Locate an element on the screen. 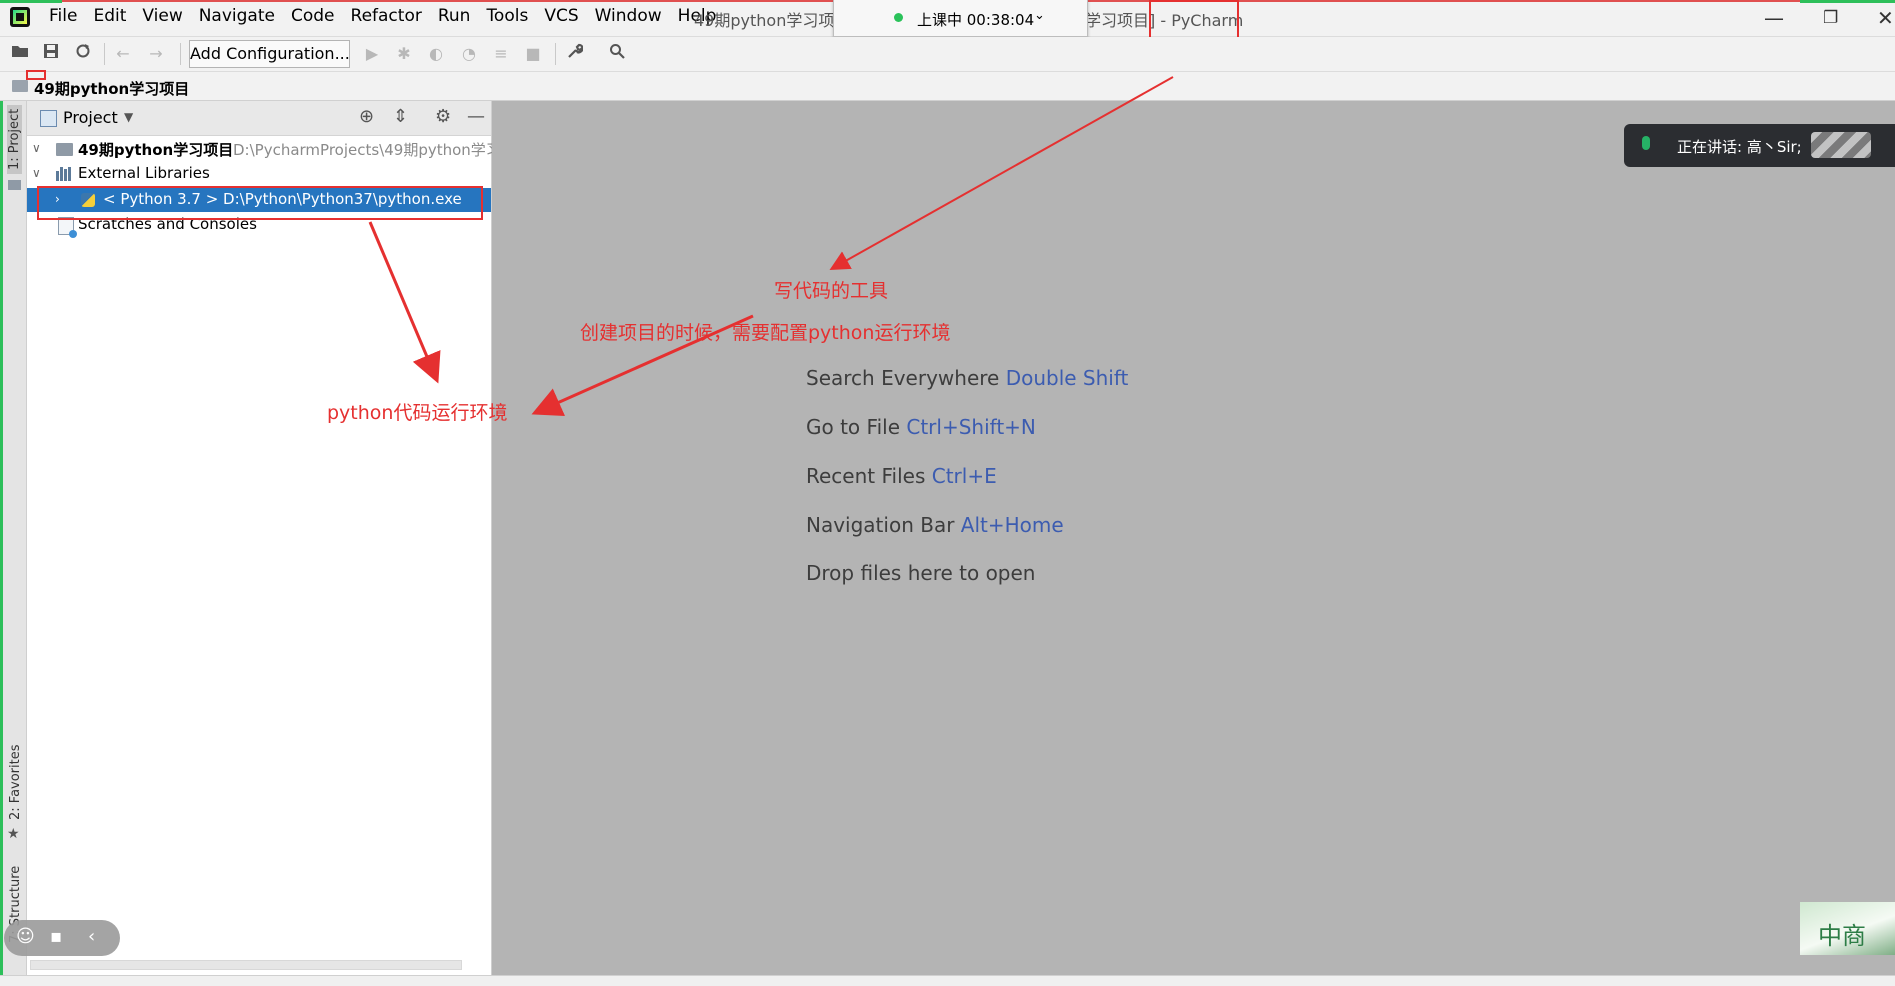 The width and height of the screenshot is (1895, 986). hint-text: Drop files here to open is located at coordinates (921, 573).